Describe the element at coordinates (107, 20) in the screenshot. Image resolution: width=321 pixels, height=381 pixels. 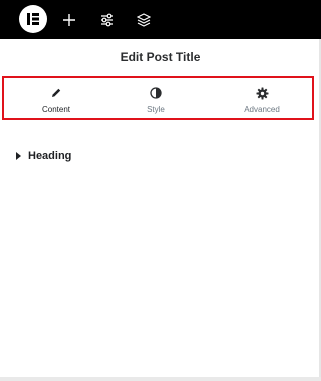
I see `sliders-icon` at that location.